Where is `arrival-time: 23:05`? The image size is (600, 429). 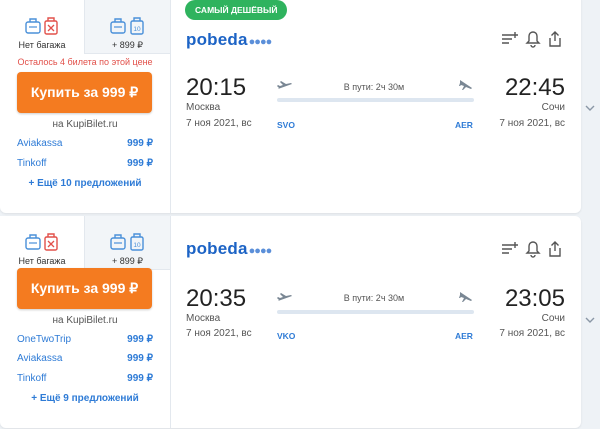 arrival-time: 23:05 is located at coordinates (534, 298).